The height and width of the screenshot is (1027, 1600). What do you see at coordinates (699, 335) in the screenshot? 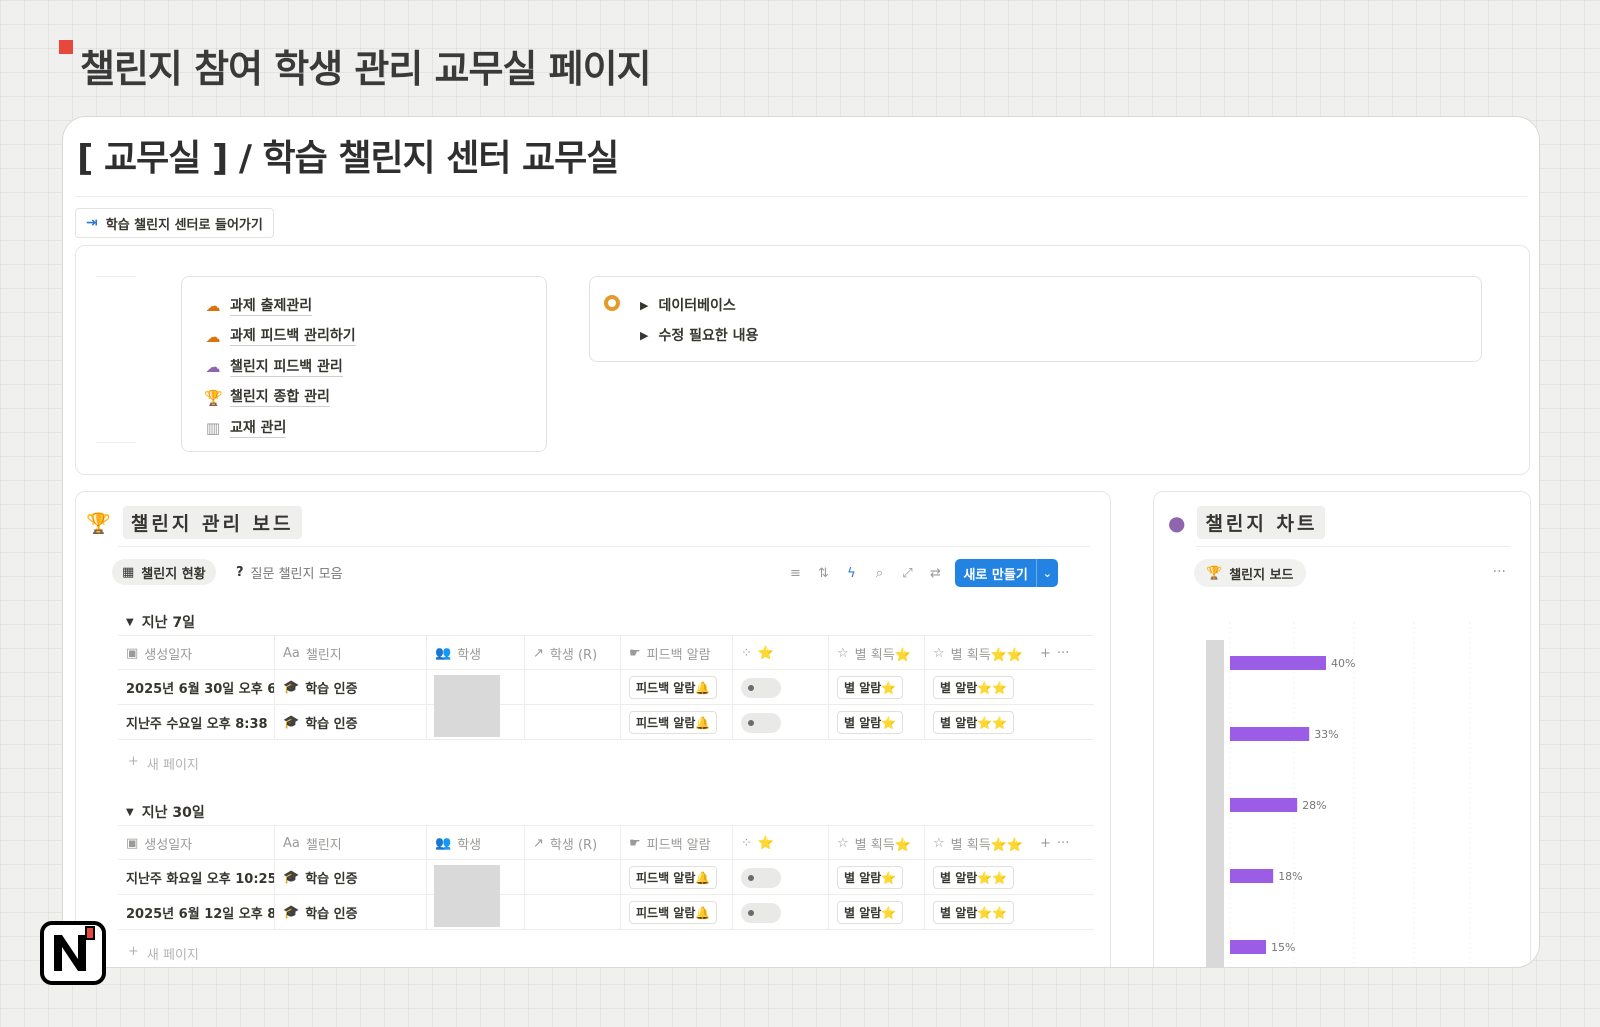
I see `toggle-edit-needed: ▶ 수정 필요한 내용` at bounding box center [699, 335].